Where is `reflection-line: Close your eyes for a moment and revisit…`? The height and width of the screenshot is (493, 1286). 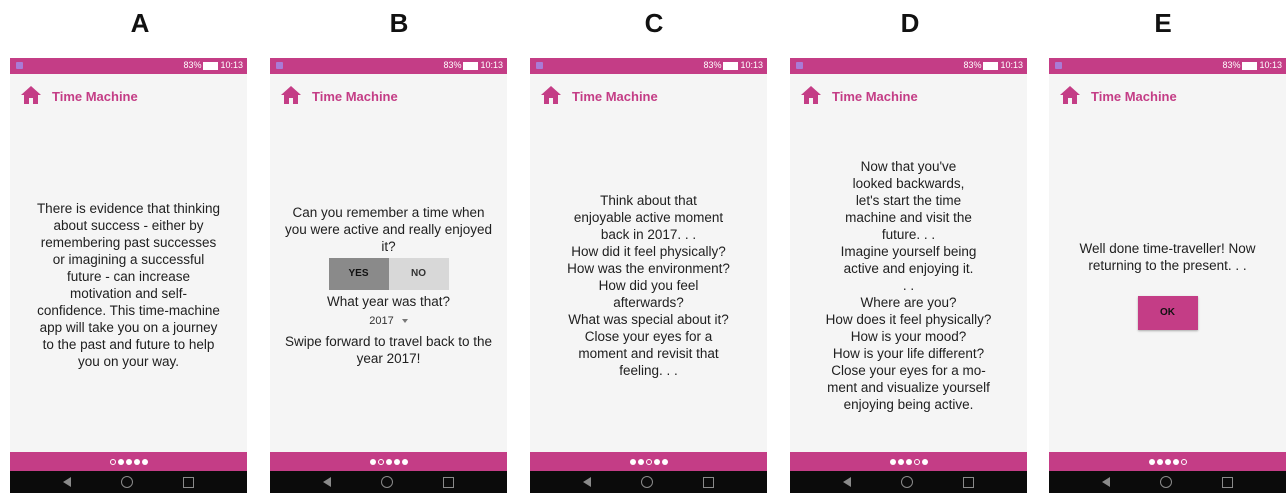
reflection-line: Close your eyes for a moment and revisit… is located at coordinates (648, 353).